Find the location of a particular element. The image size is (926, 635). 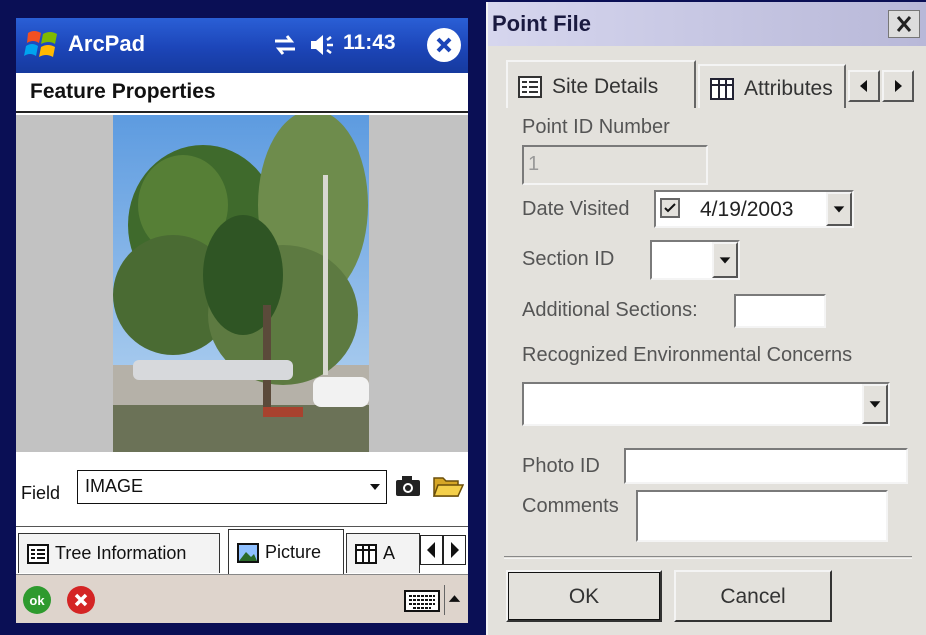

date-visited-value: 4/19/2003 is located at coordinates (747, 209).